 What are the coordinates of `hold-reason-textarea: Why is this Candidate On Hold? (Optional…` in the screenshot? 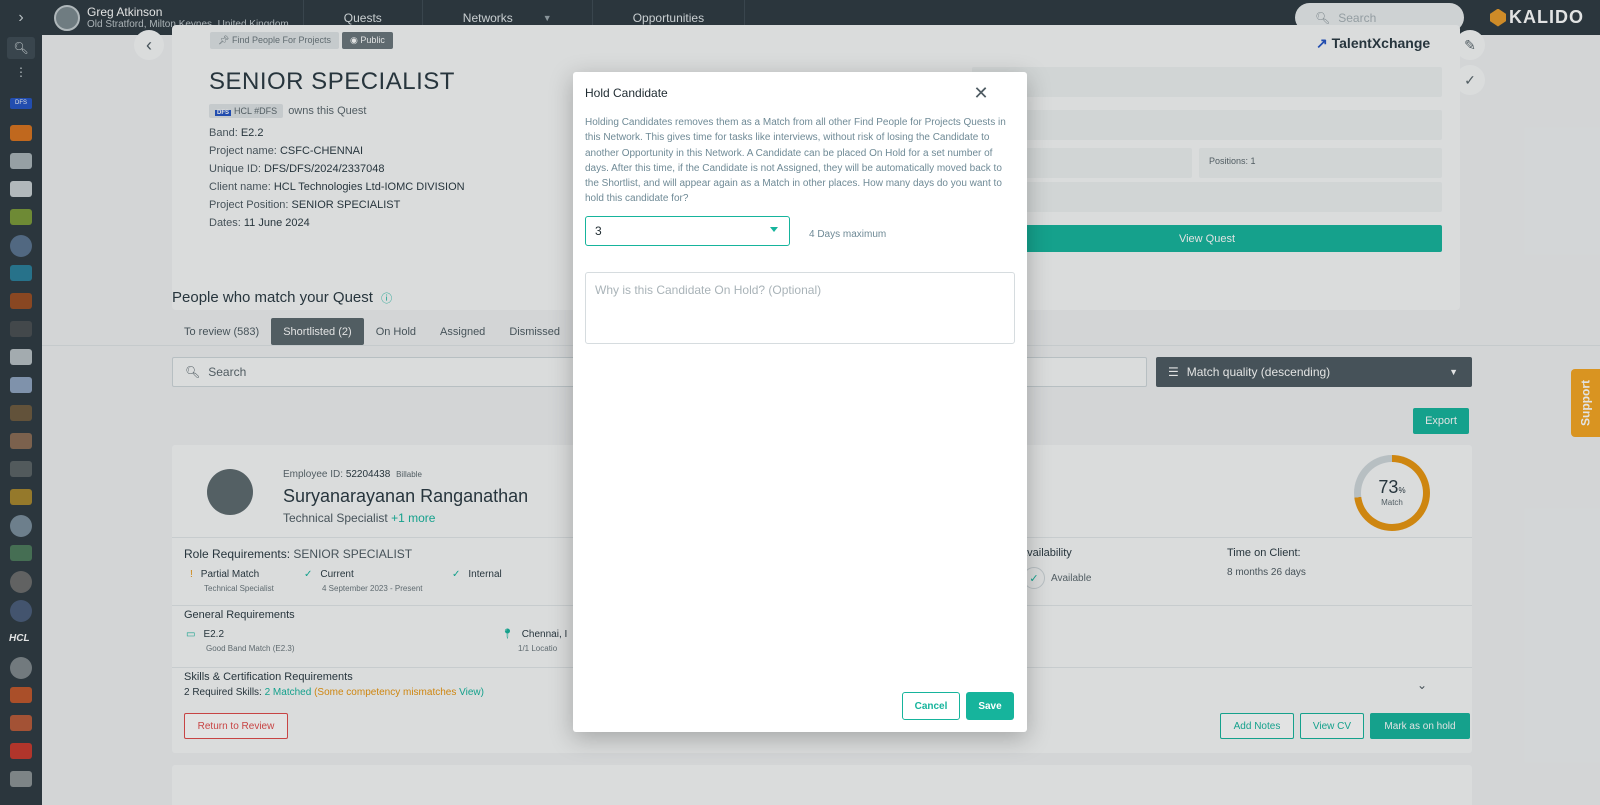 It's located at (800, 308).